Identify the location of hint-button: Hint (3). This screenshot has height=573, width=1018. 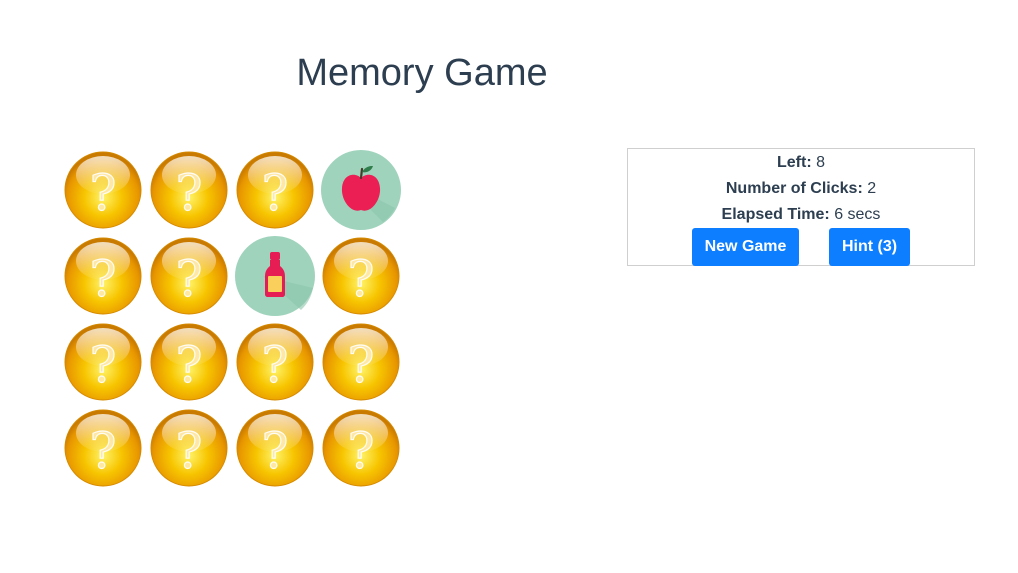
(869, 247).